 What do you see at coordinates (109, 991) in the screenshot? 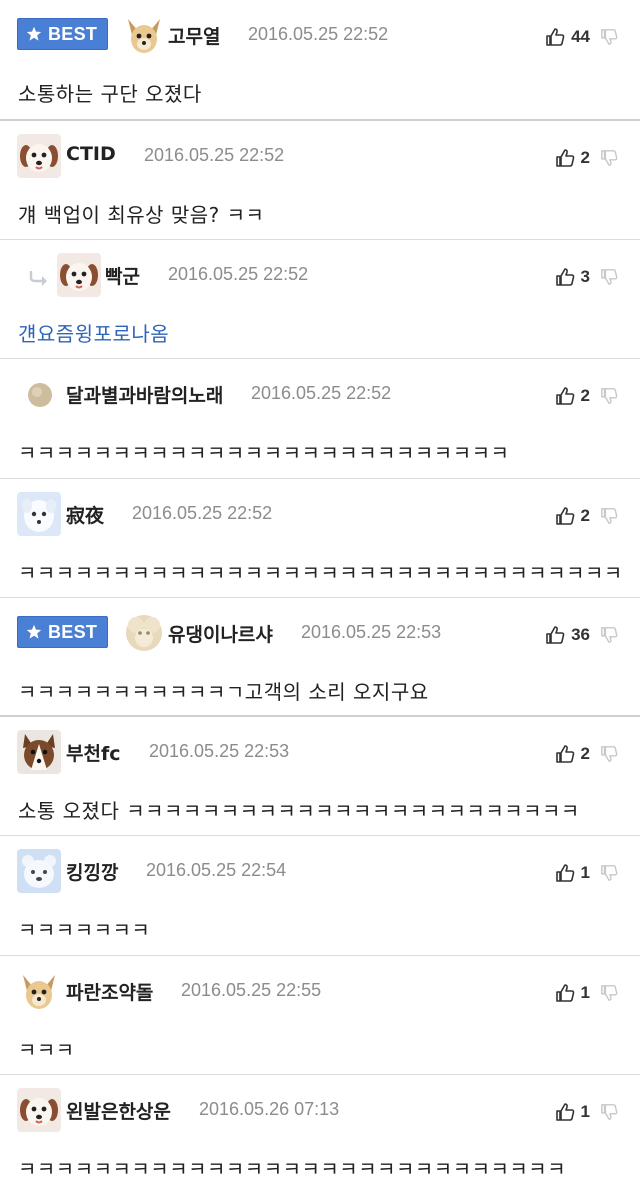
I see `nickname: 파란조약돌` at bounding box center [109, 991].